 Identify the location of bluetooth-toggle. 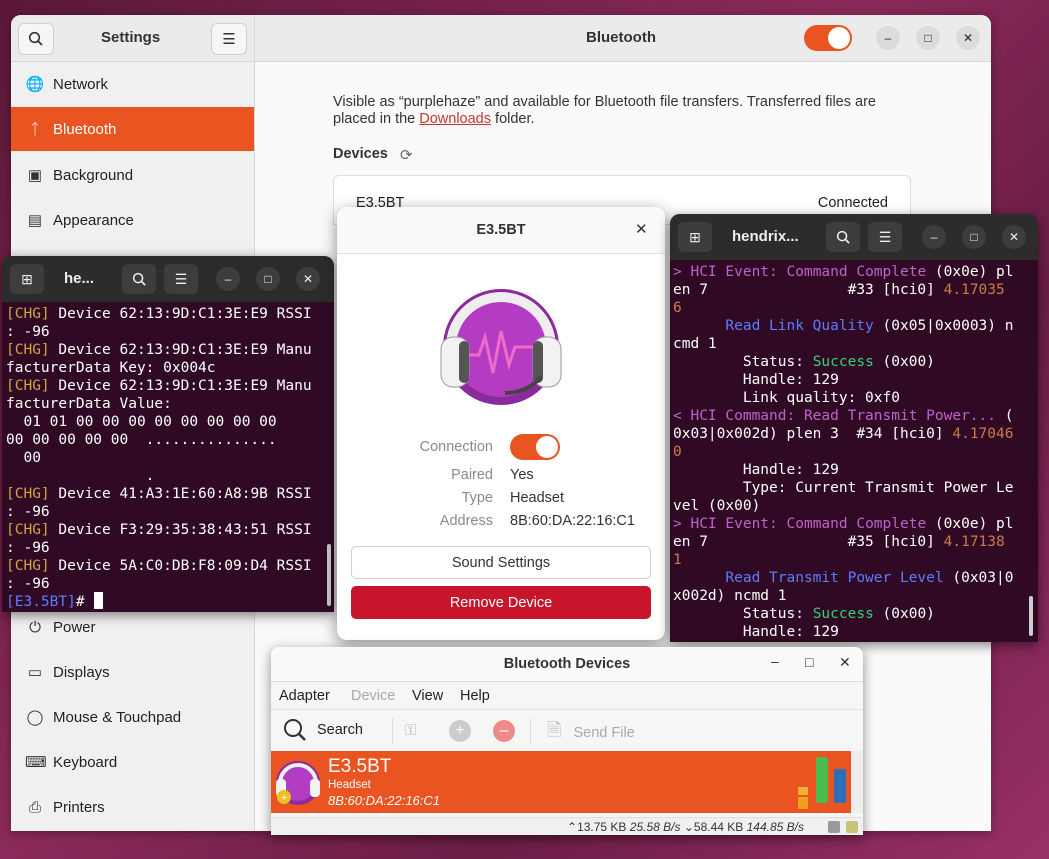
(828, 38).